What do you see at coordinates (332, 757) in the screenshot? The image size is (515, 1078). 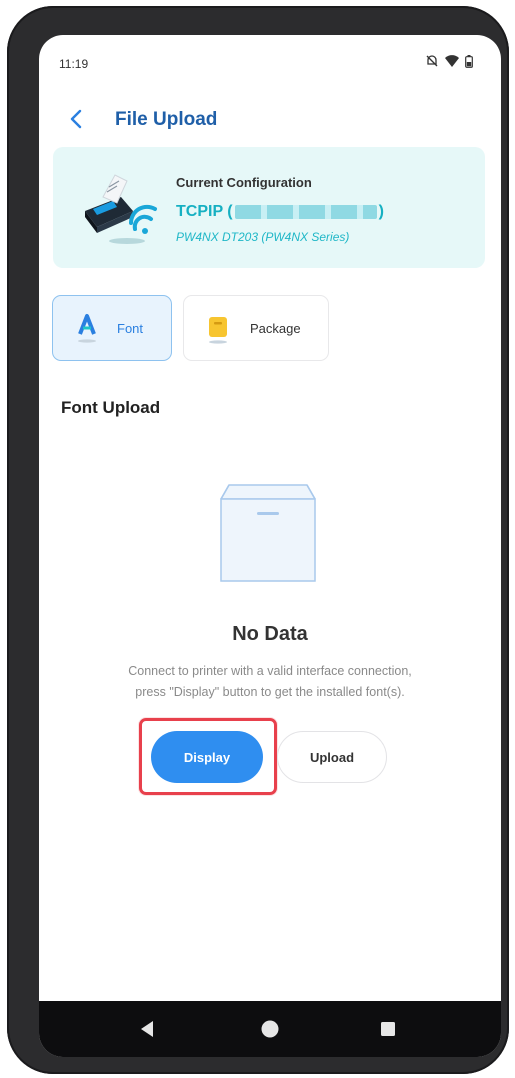 I see `upload-button: Upload` at bounding box center [332, 757].